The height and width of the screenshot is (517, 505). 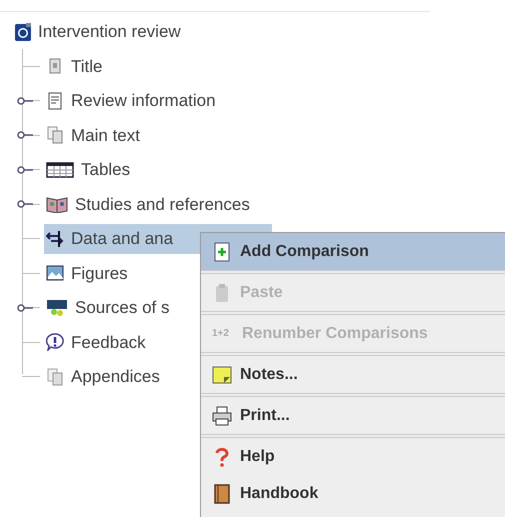 I want to click on speech-bubble-icon, so click(x=55, y=342).